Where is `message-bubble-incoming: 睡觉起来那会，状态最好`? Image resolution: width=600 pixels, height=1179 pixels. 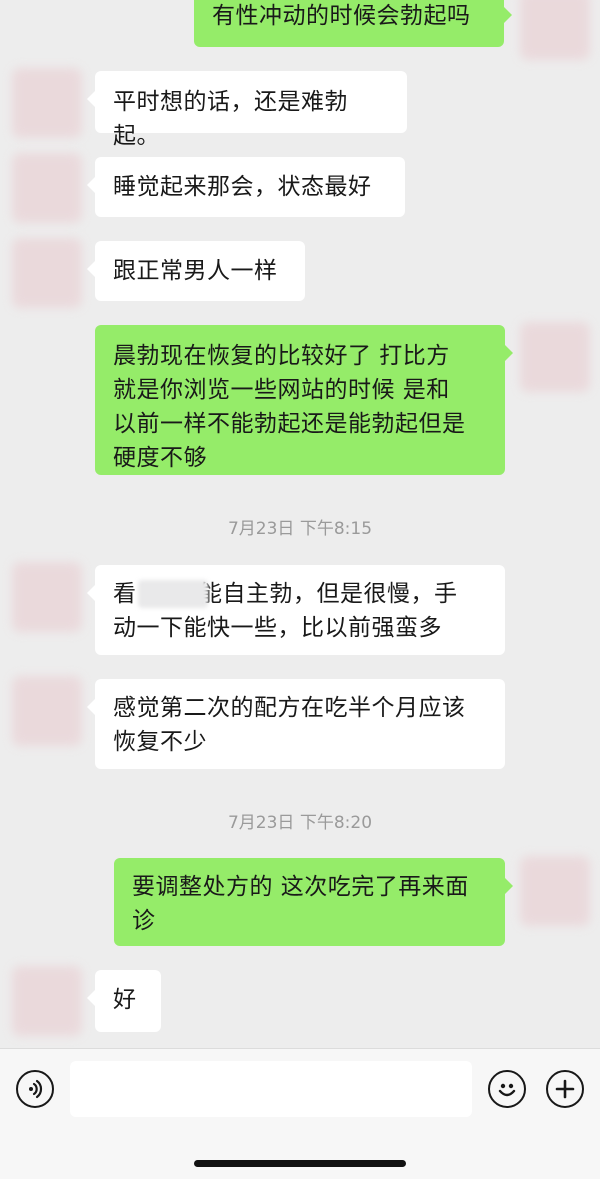
message-bubble-incoming: 睡觉起来那会，状态最好 is located at coordinates (246, 187).